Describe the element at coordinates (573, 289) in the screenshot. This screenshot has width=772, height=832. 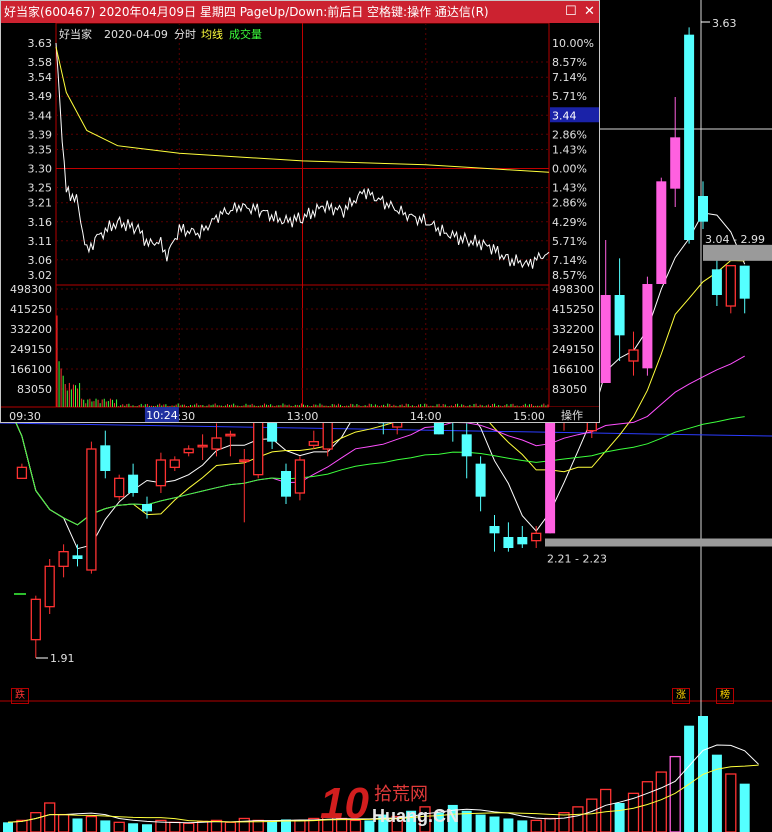
I see `volume-tick-right: 498300` at that location.